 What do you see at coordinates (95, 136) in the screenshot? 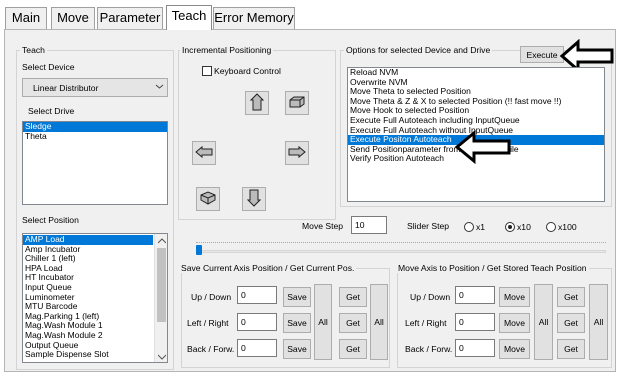
I see `drive-list-item: Theta` at bounding box center [95, 136].